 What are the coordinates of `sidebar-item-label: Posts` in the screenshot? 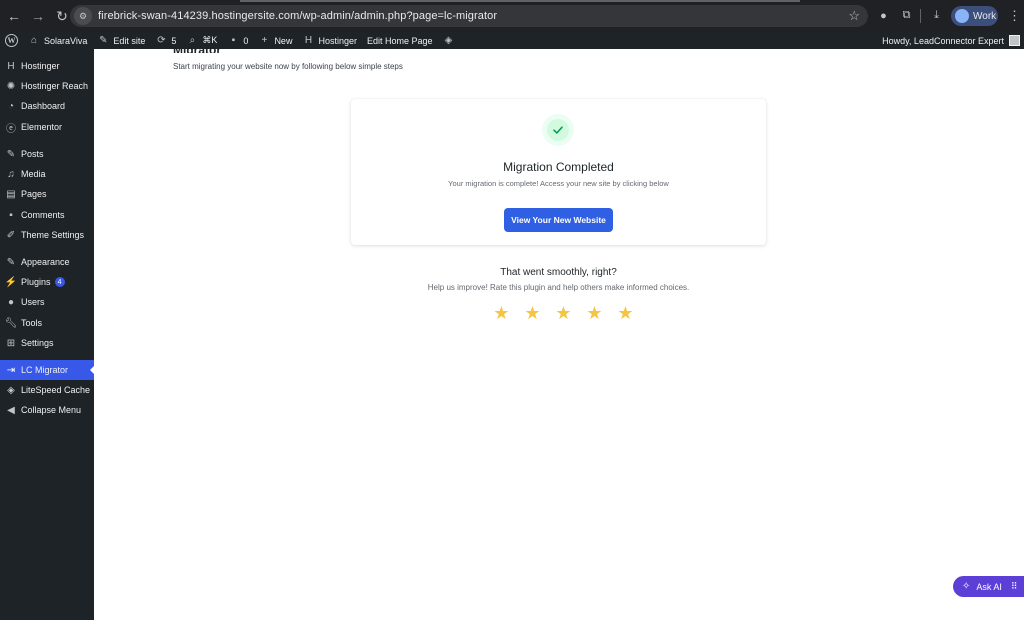 It's located at (32, 154).